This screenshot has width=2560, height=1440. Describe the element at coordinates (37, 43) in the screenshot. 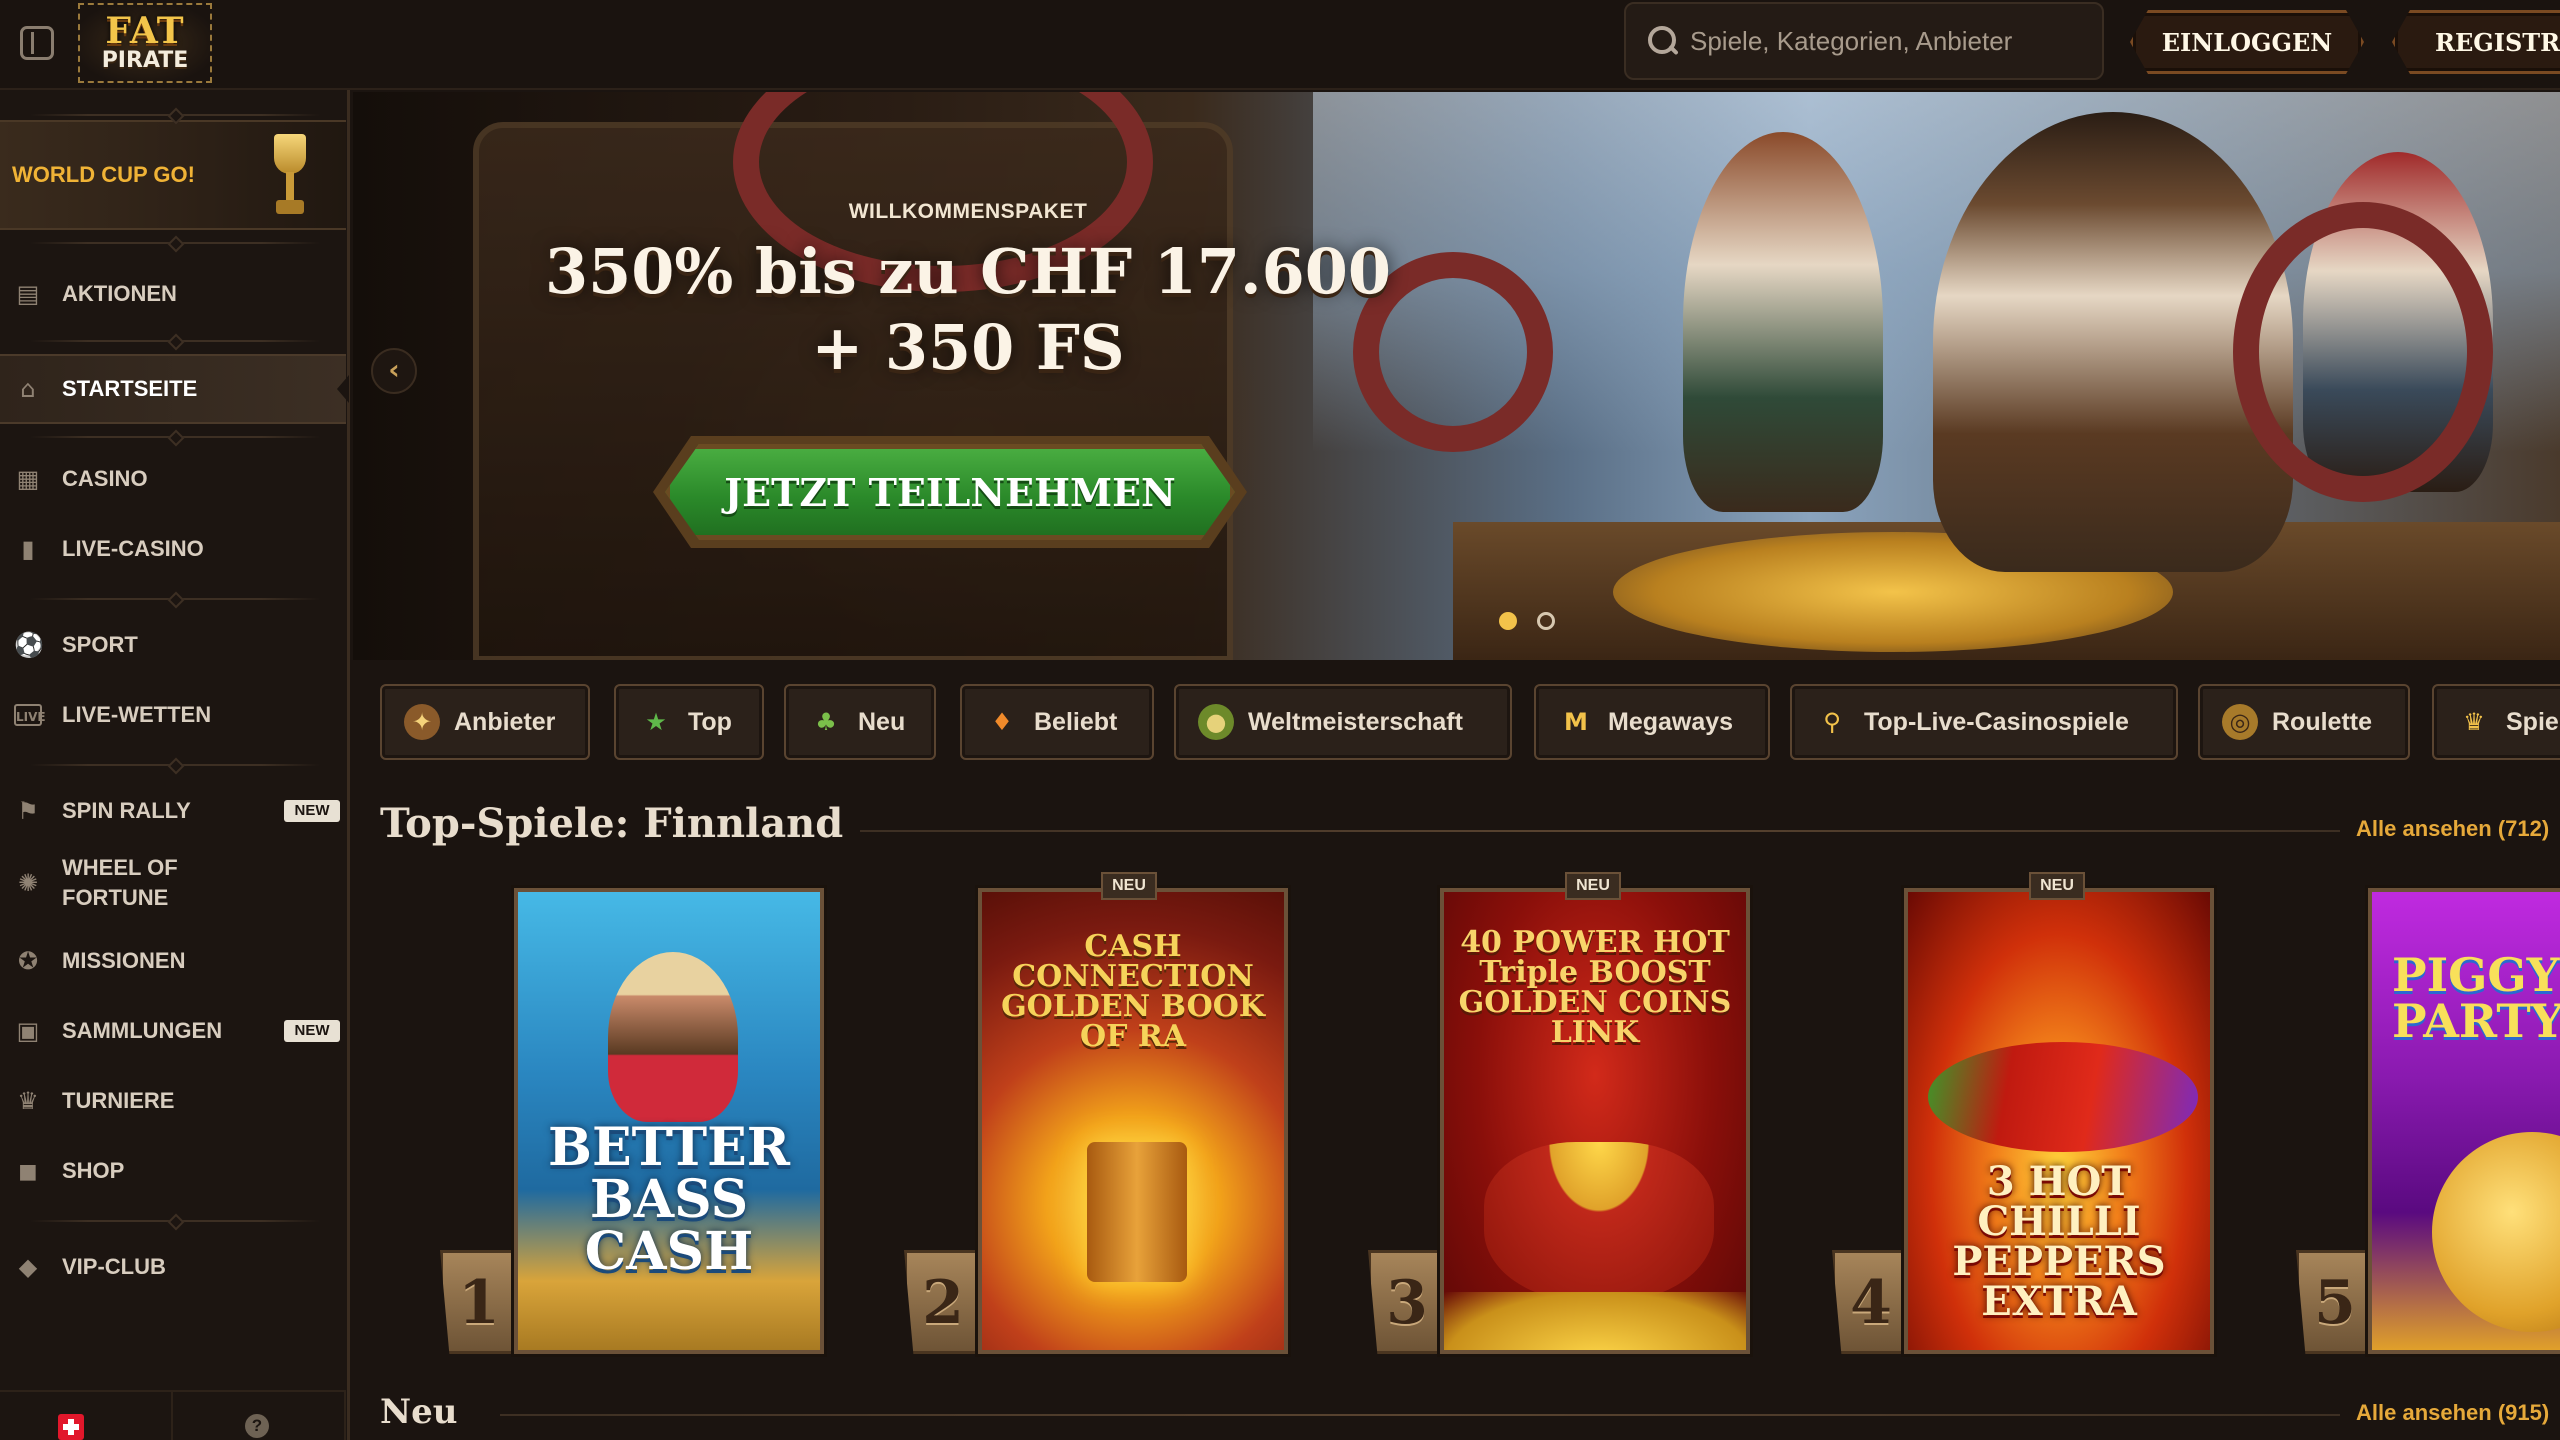

I see `sidebar-toggle-icon` at that location.